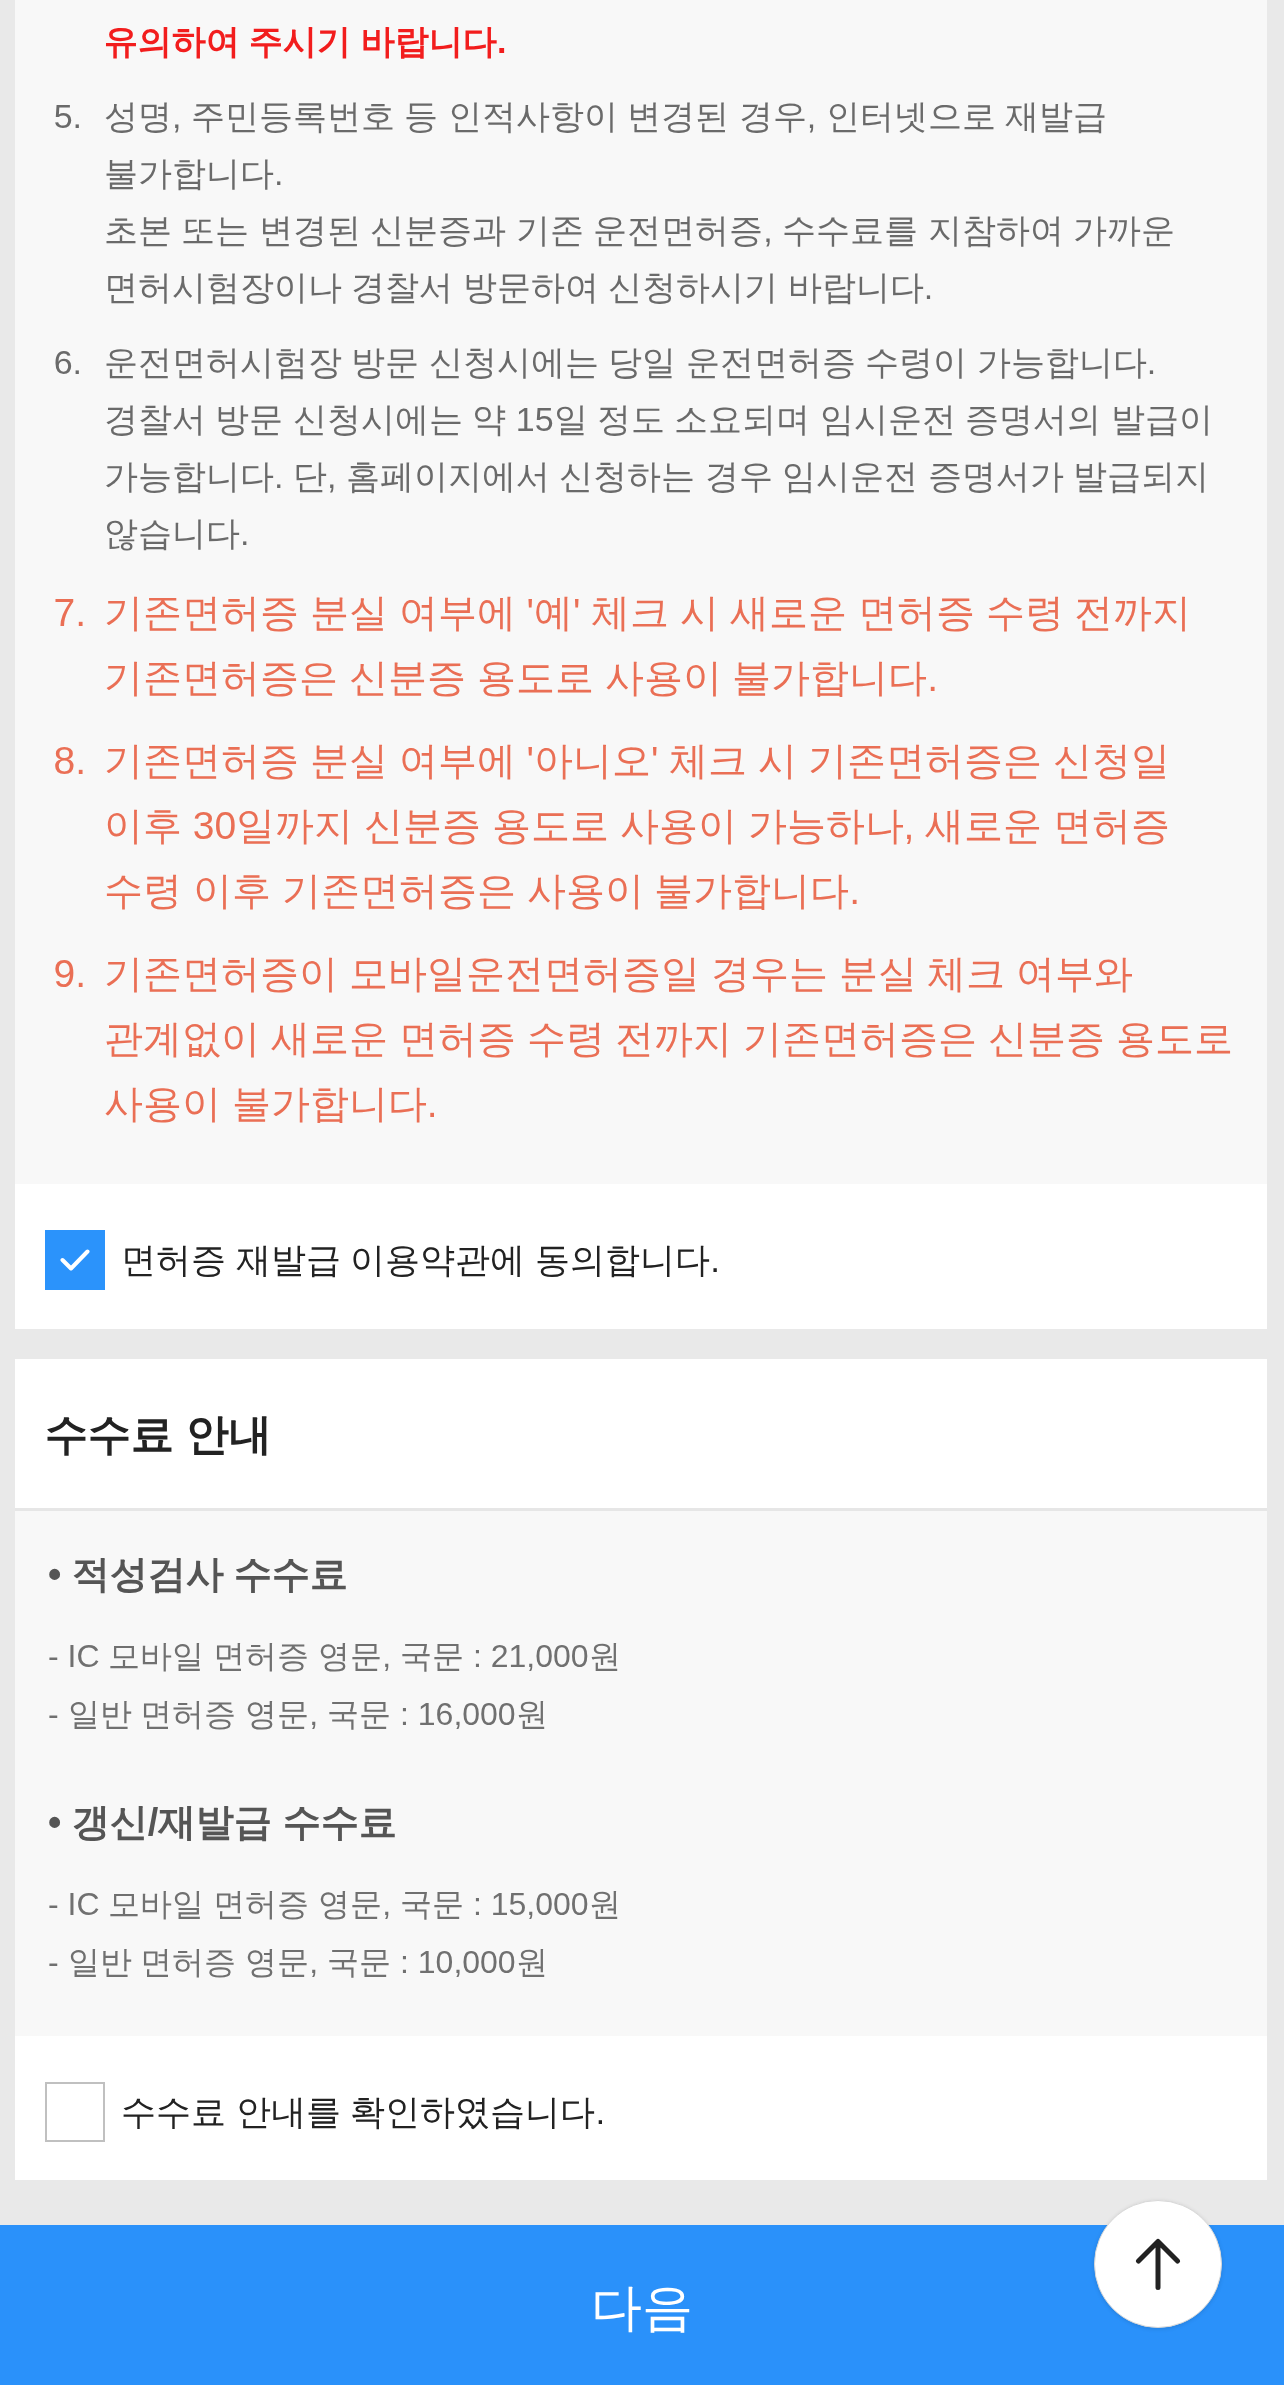 The image size is (1284, 2385). I want to click on list-number: 8., so click(69, 761).